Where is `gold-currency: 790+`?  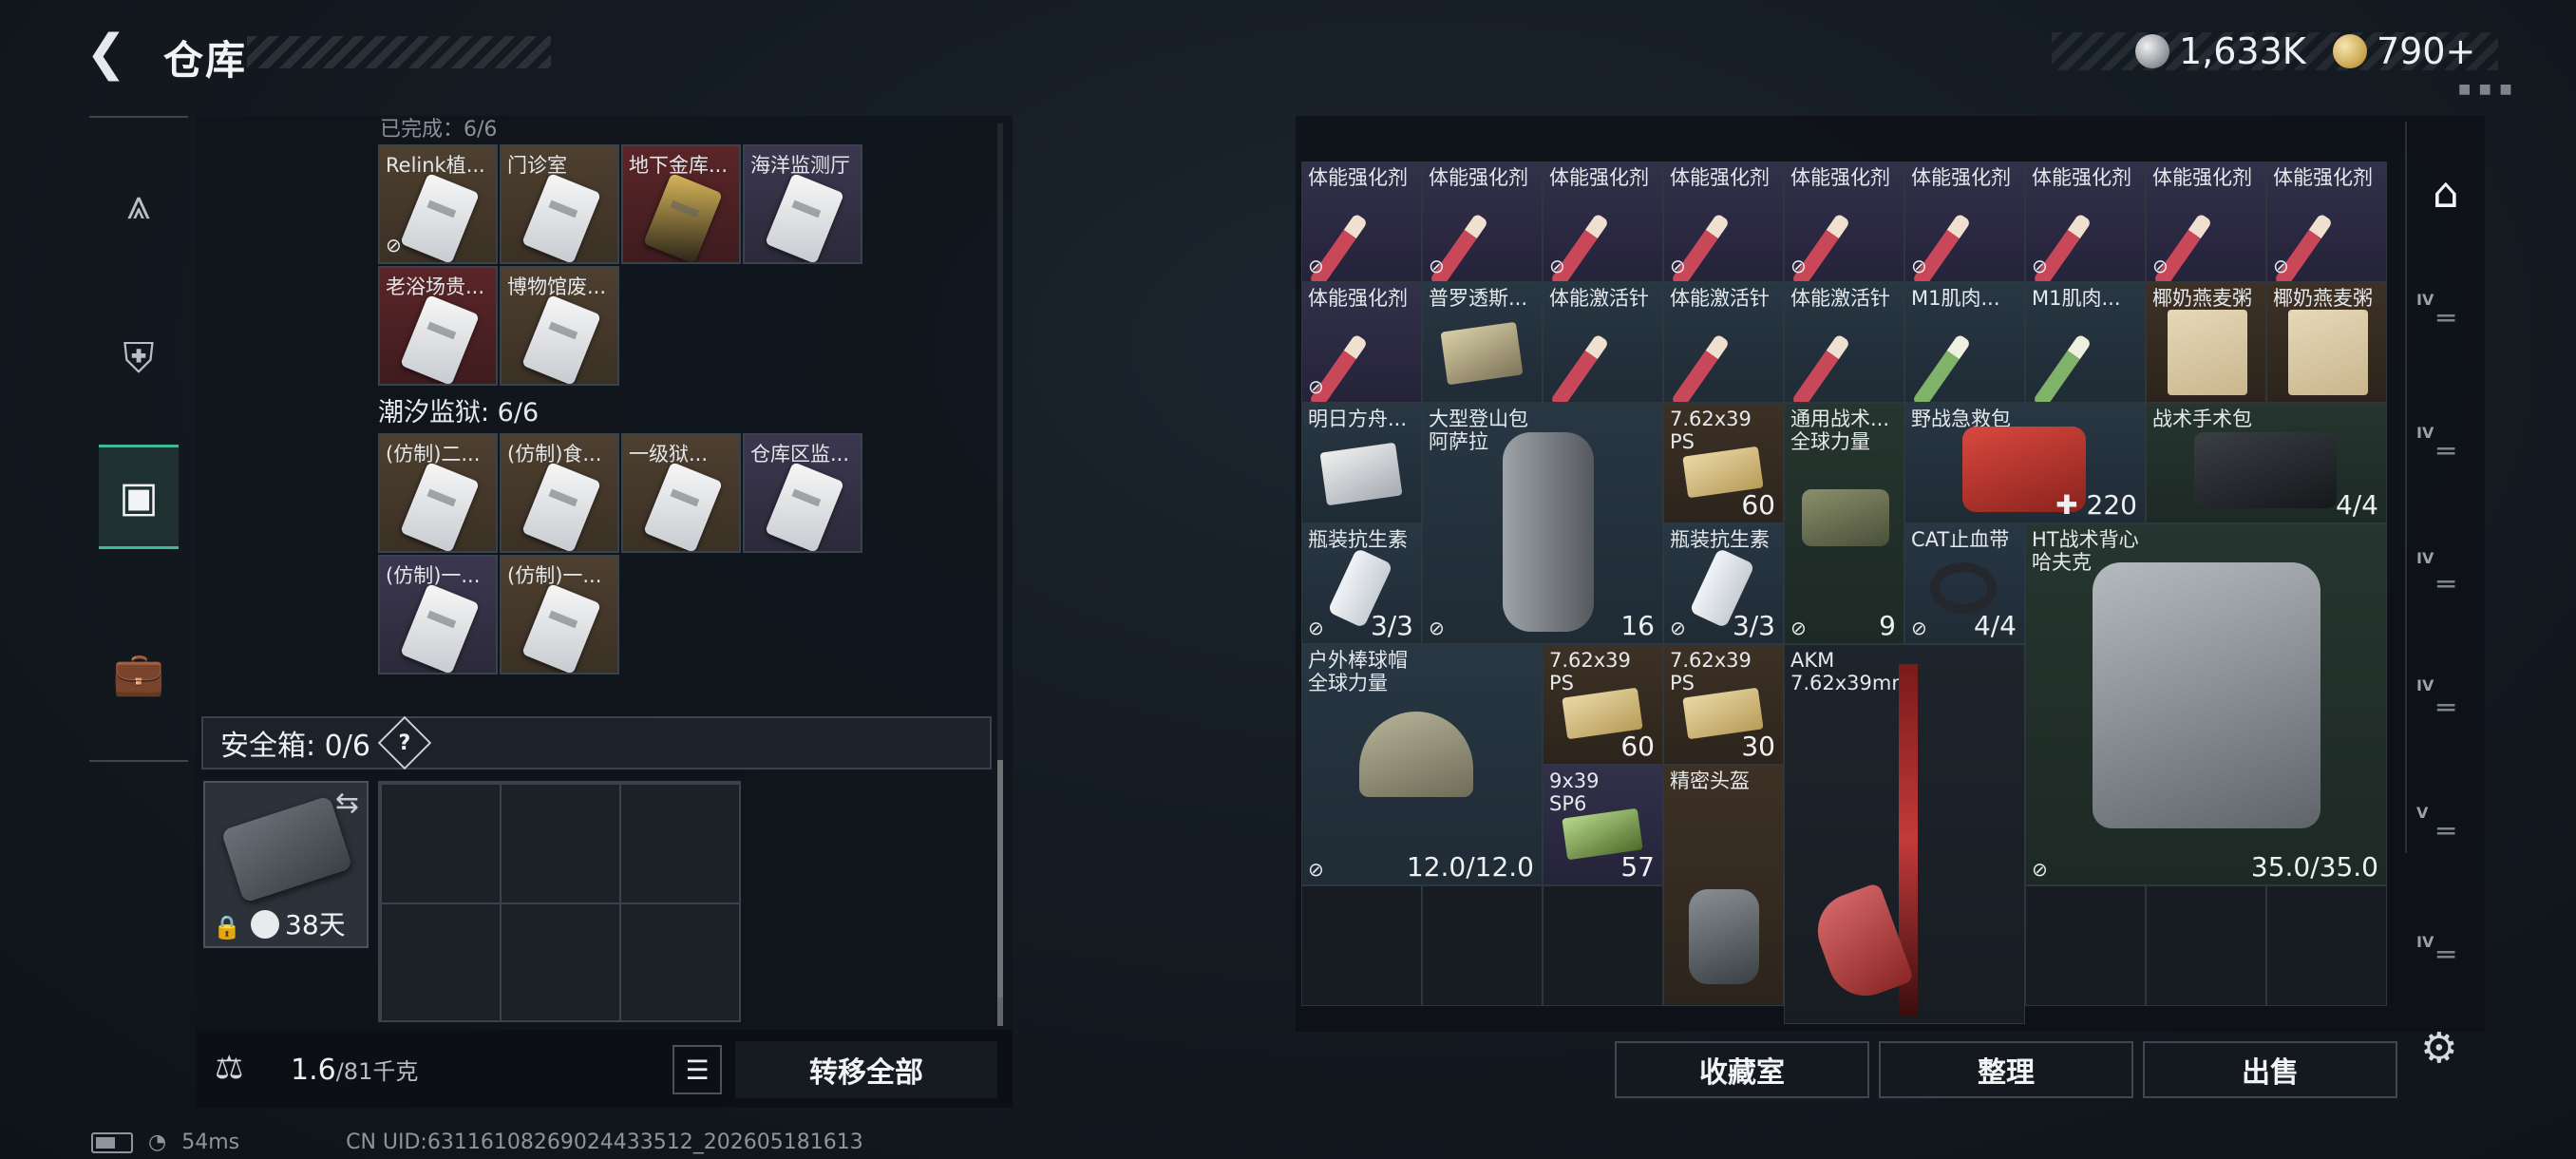 gold-currency: 790+ is located at coordinates (2404, 51).